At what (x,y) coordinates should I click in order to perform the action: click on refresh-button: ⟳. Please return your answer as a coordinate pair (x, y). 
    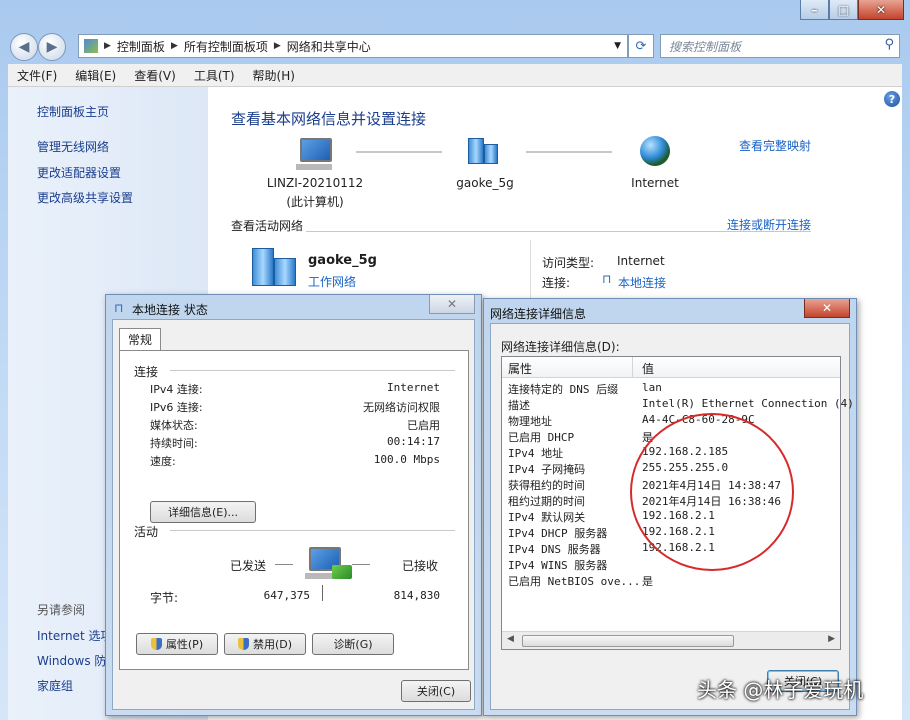
    Looking at the image, I should click on (641, 46).